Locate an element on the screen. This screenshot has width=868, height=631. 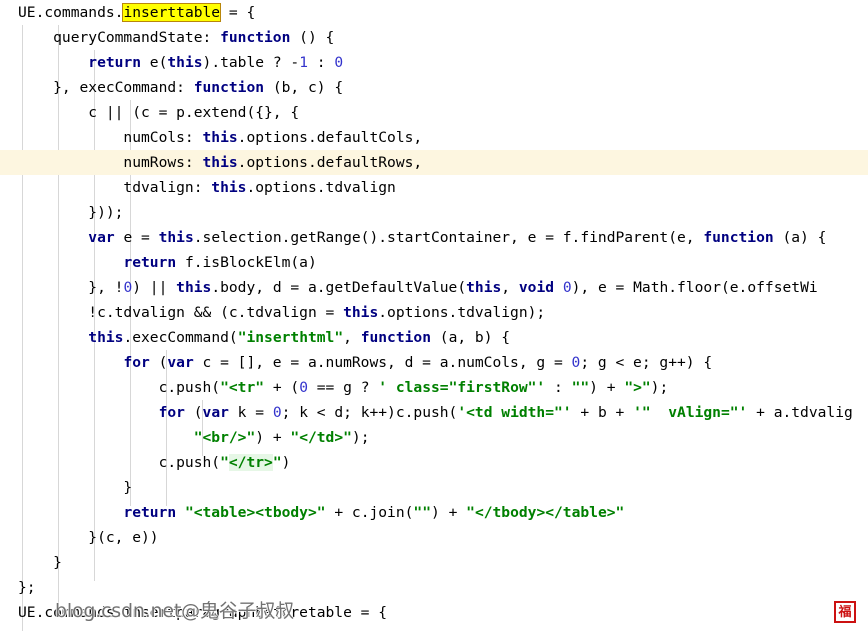
code-line: c || (c = p.extend({}, { is located at coordinates (434, 112).